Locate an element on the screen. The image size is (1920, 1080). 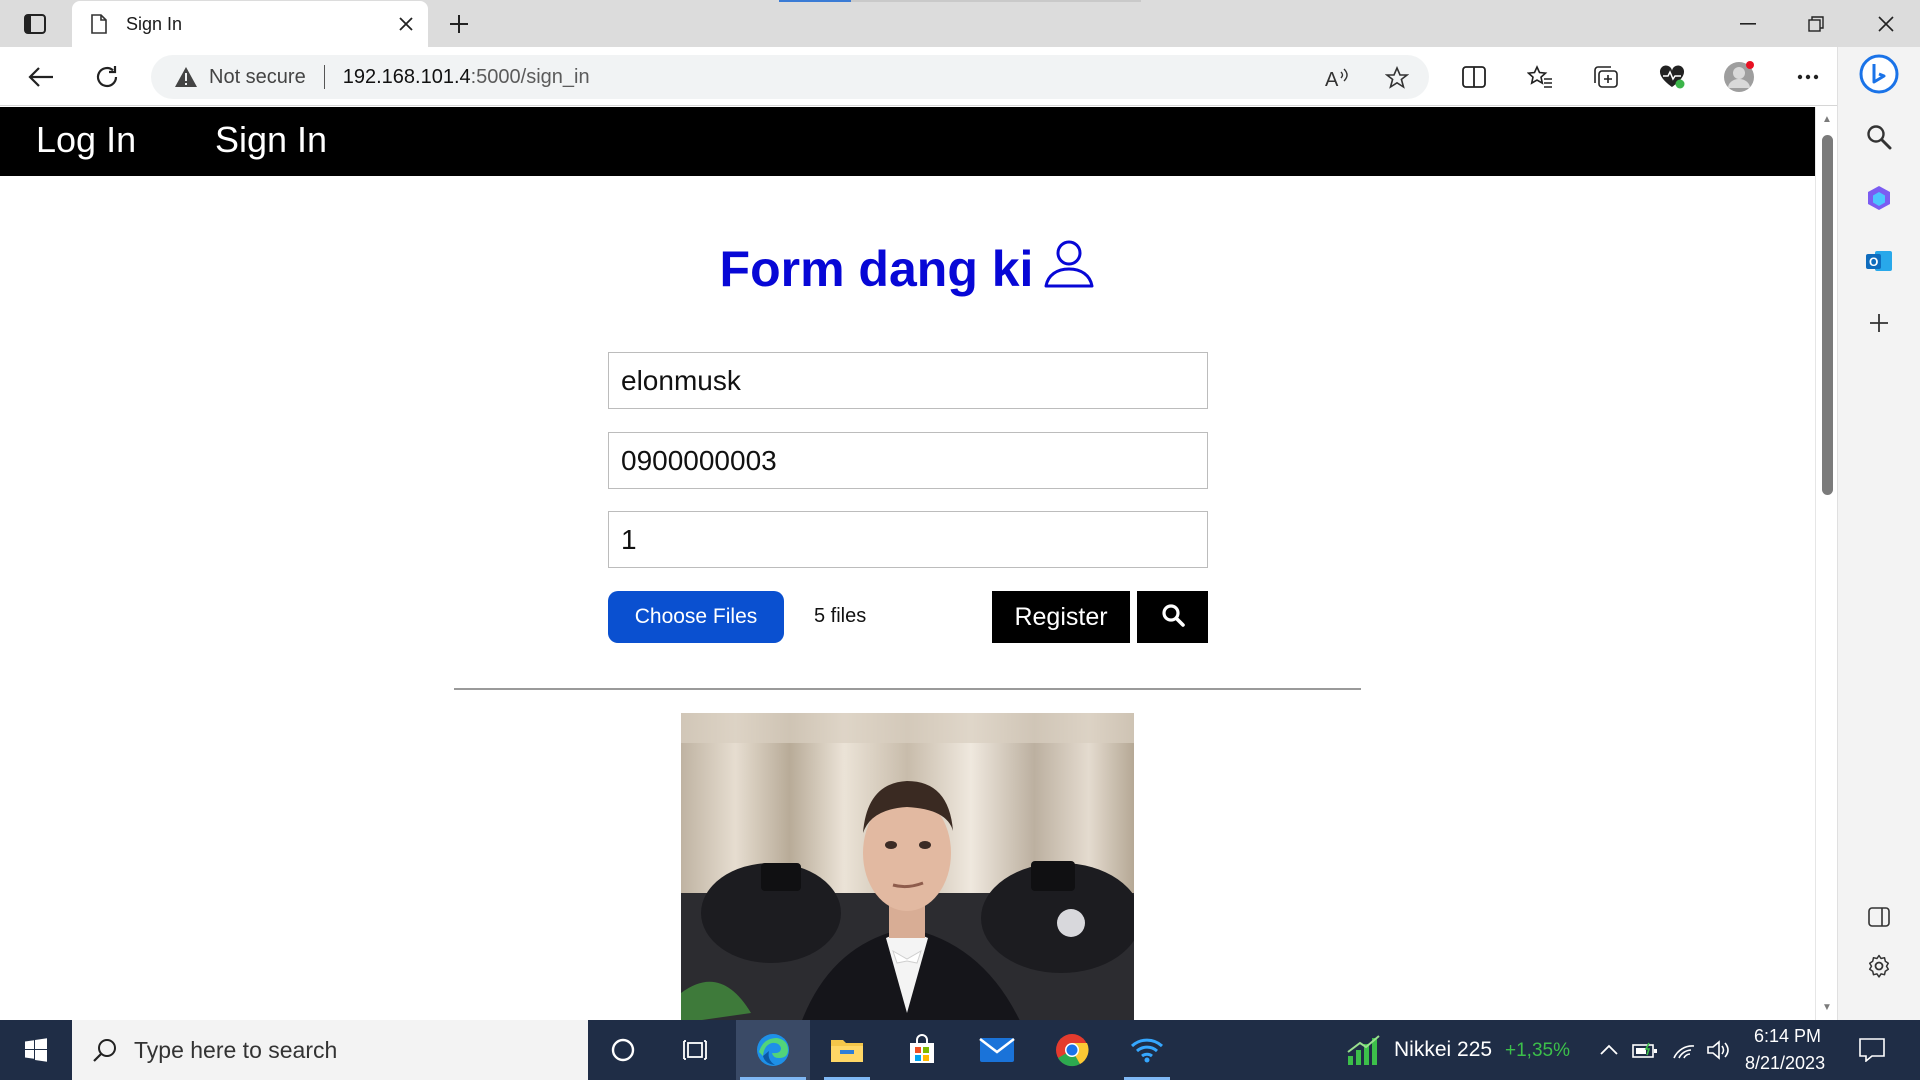
svg-text: O is located at coordinates (1873, 262).